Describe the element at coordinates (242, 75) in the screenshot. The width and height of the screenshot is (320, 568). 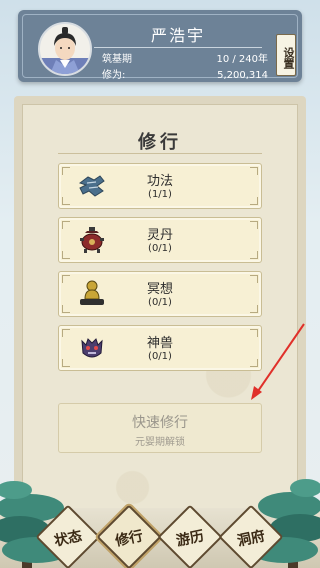
I see `cultivation-value: 5,200,314` at that location.